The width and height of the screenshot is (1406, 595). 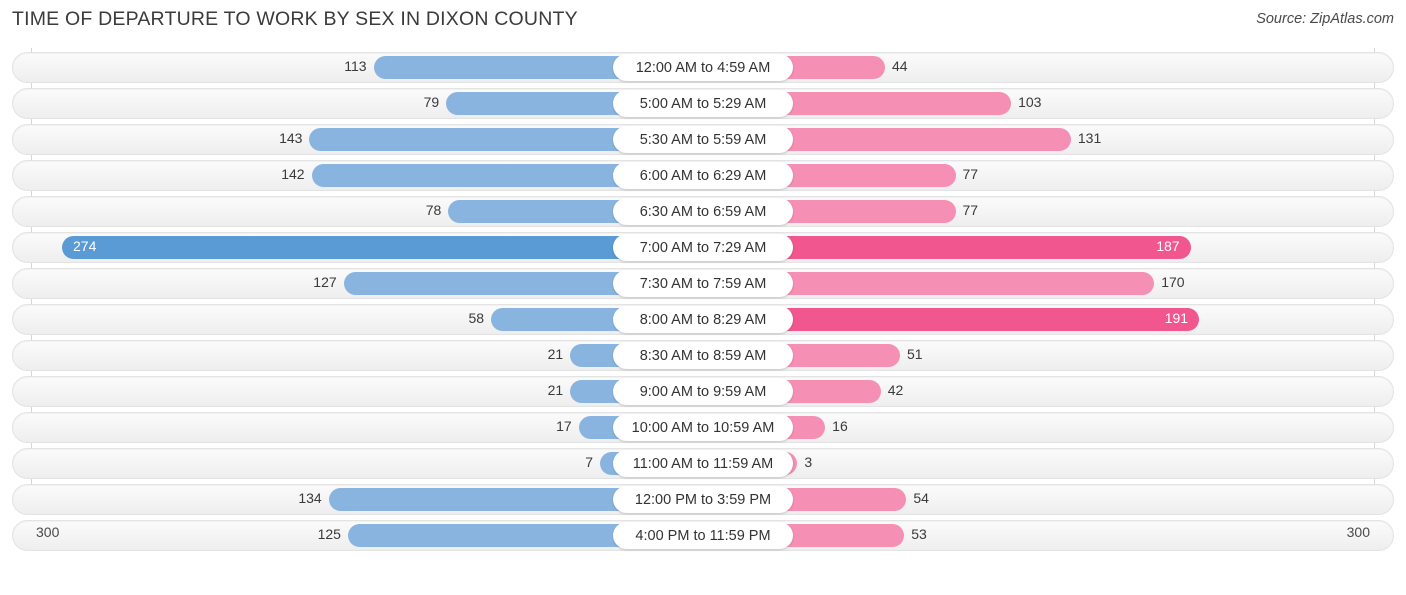 What do you see at coordinates (382, 247) in the screenshot?
I see `bar-male` at bounding box center [382, 247].